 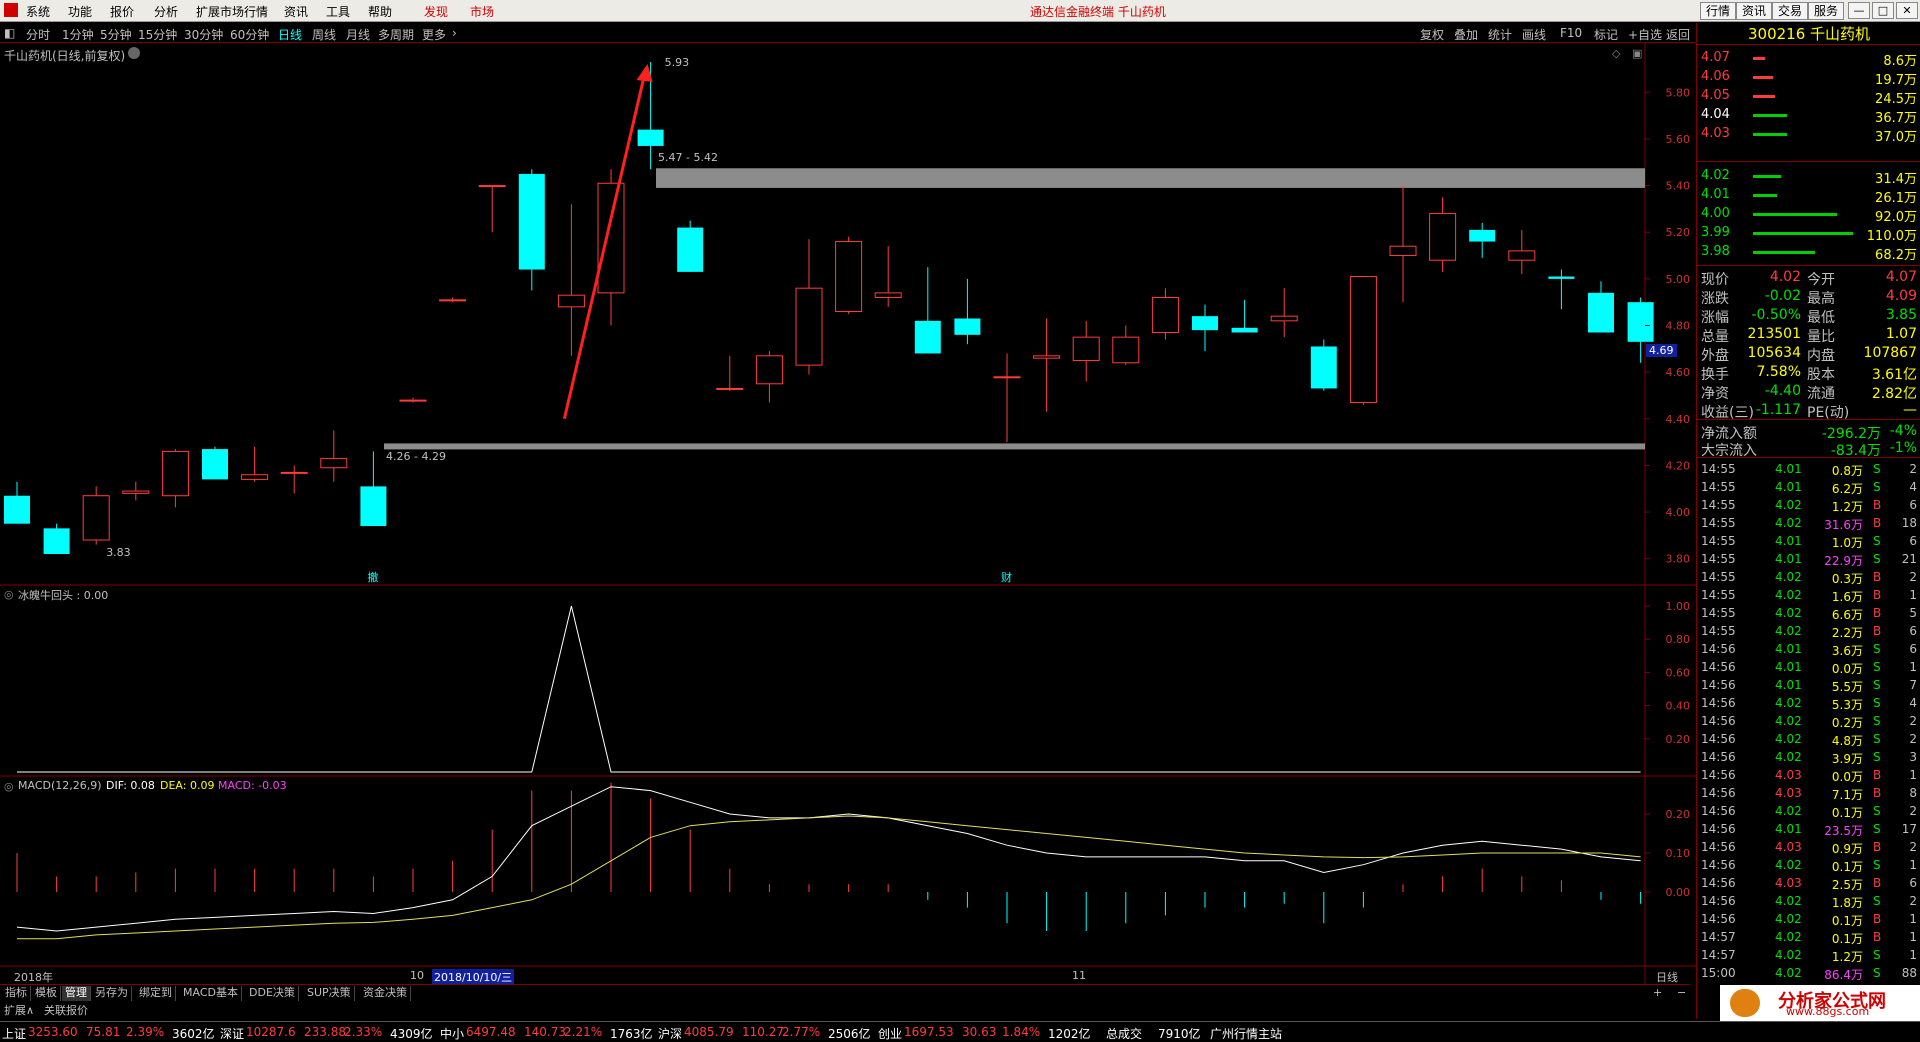 I want to click on ask-row: 4.03 37.0万, so click(x=1808, y=135).